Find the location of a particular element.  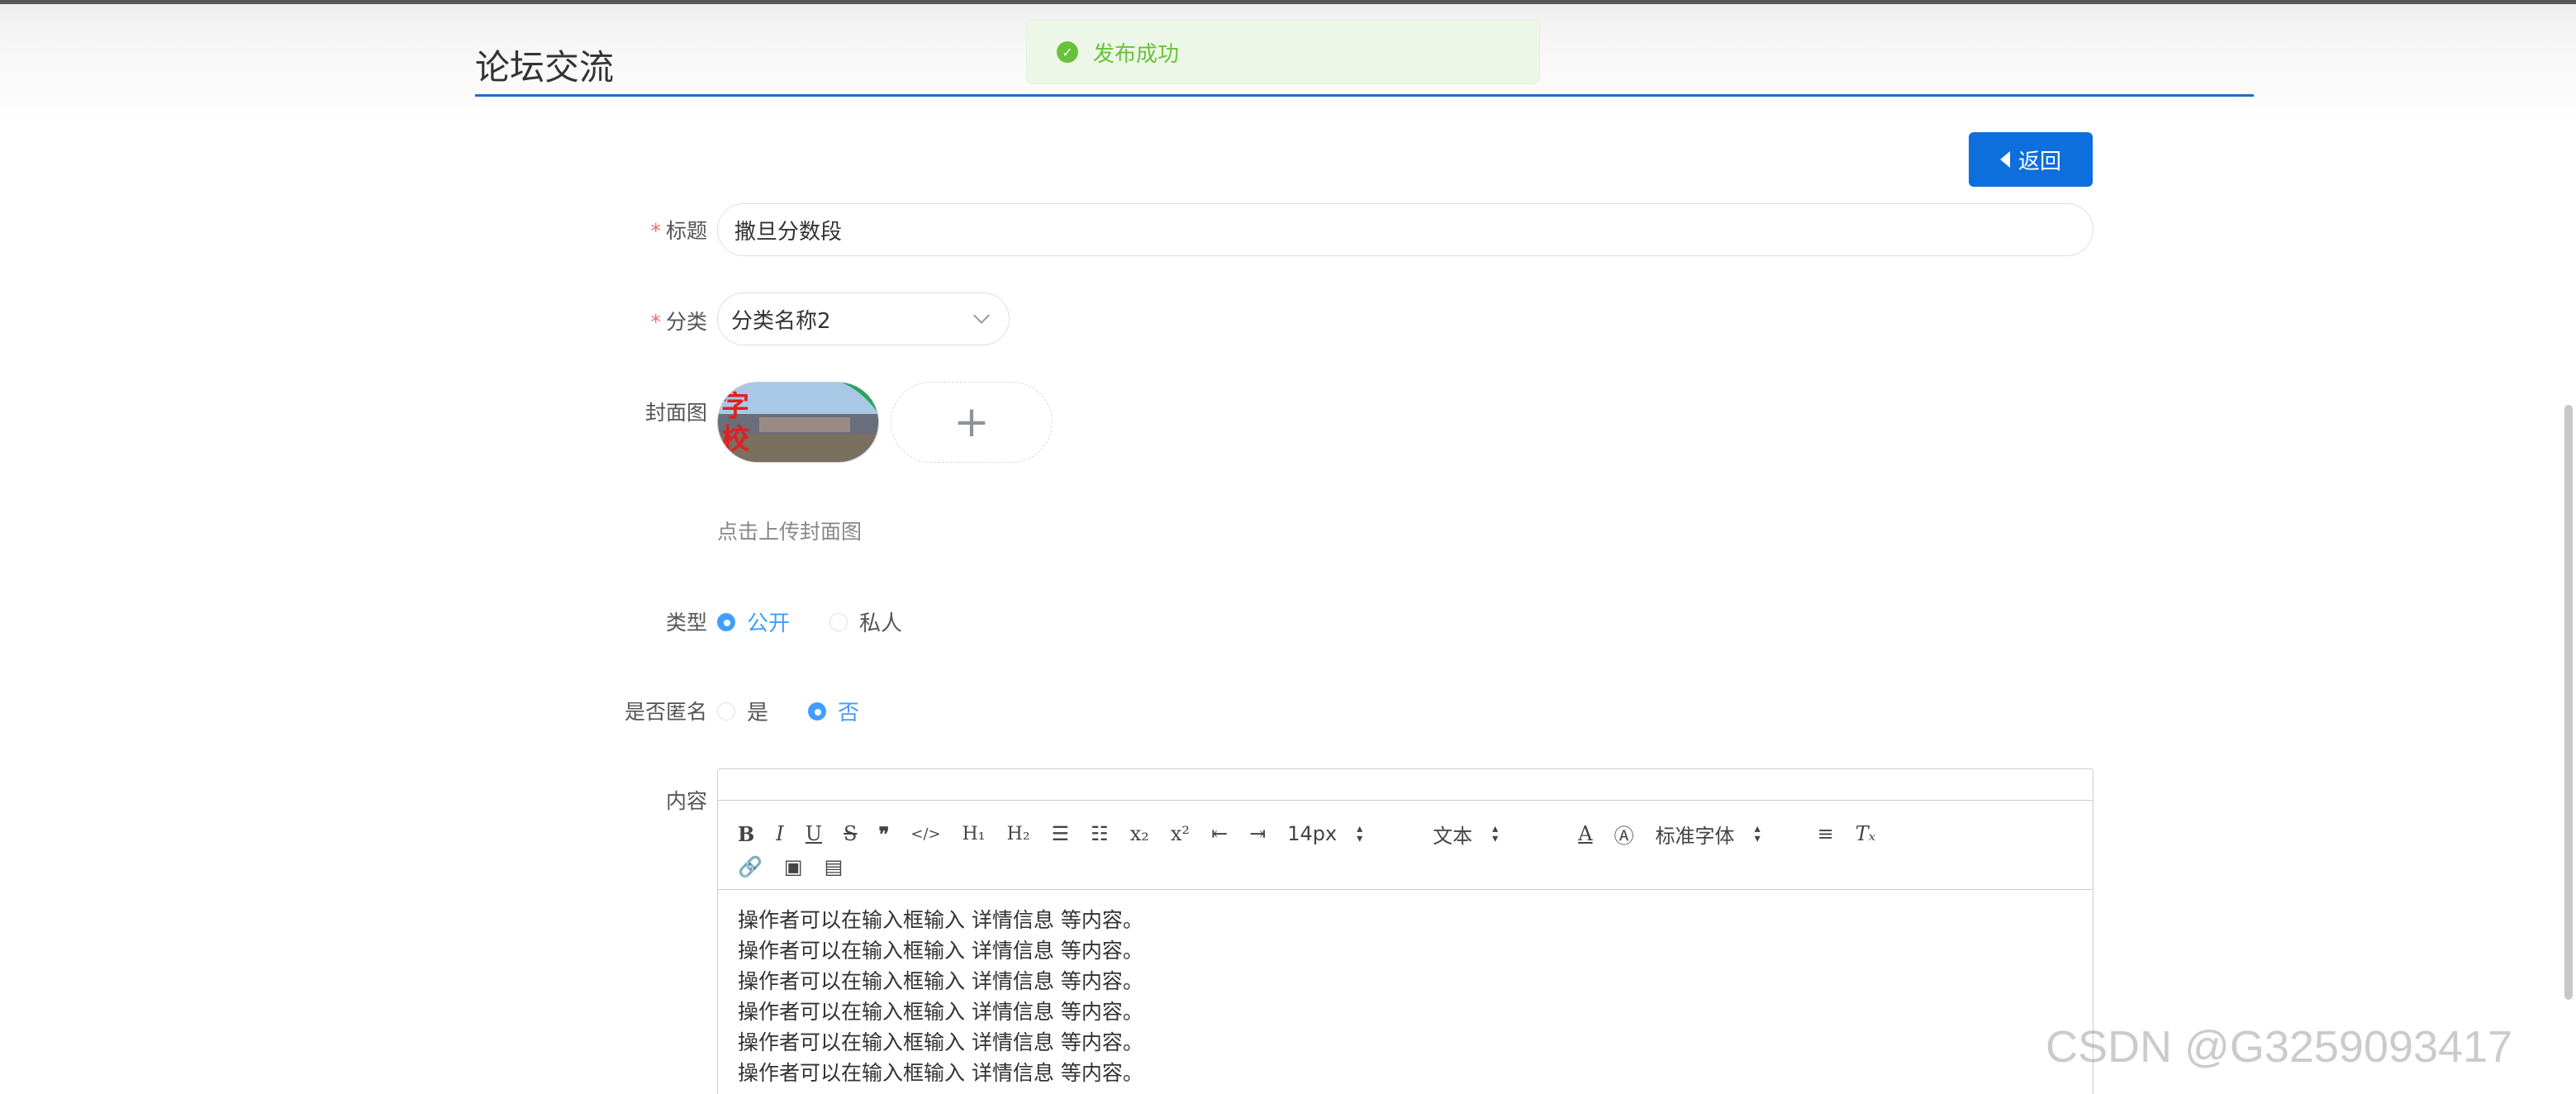

svg-text: 校 is located at coordinates (735, 439).